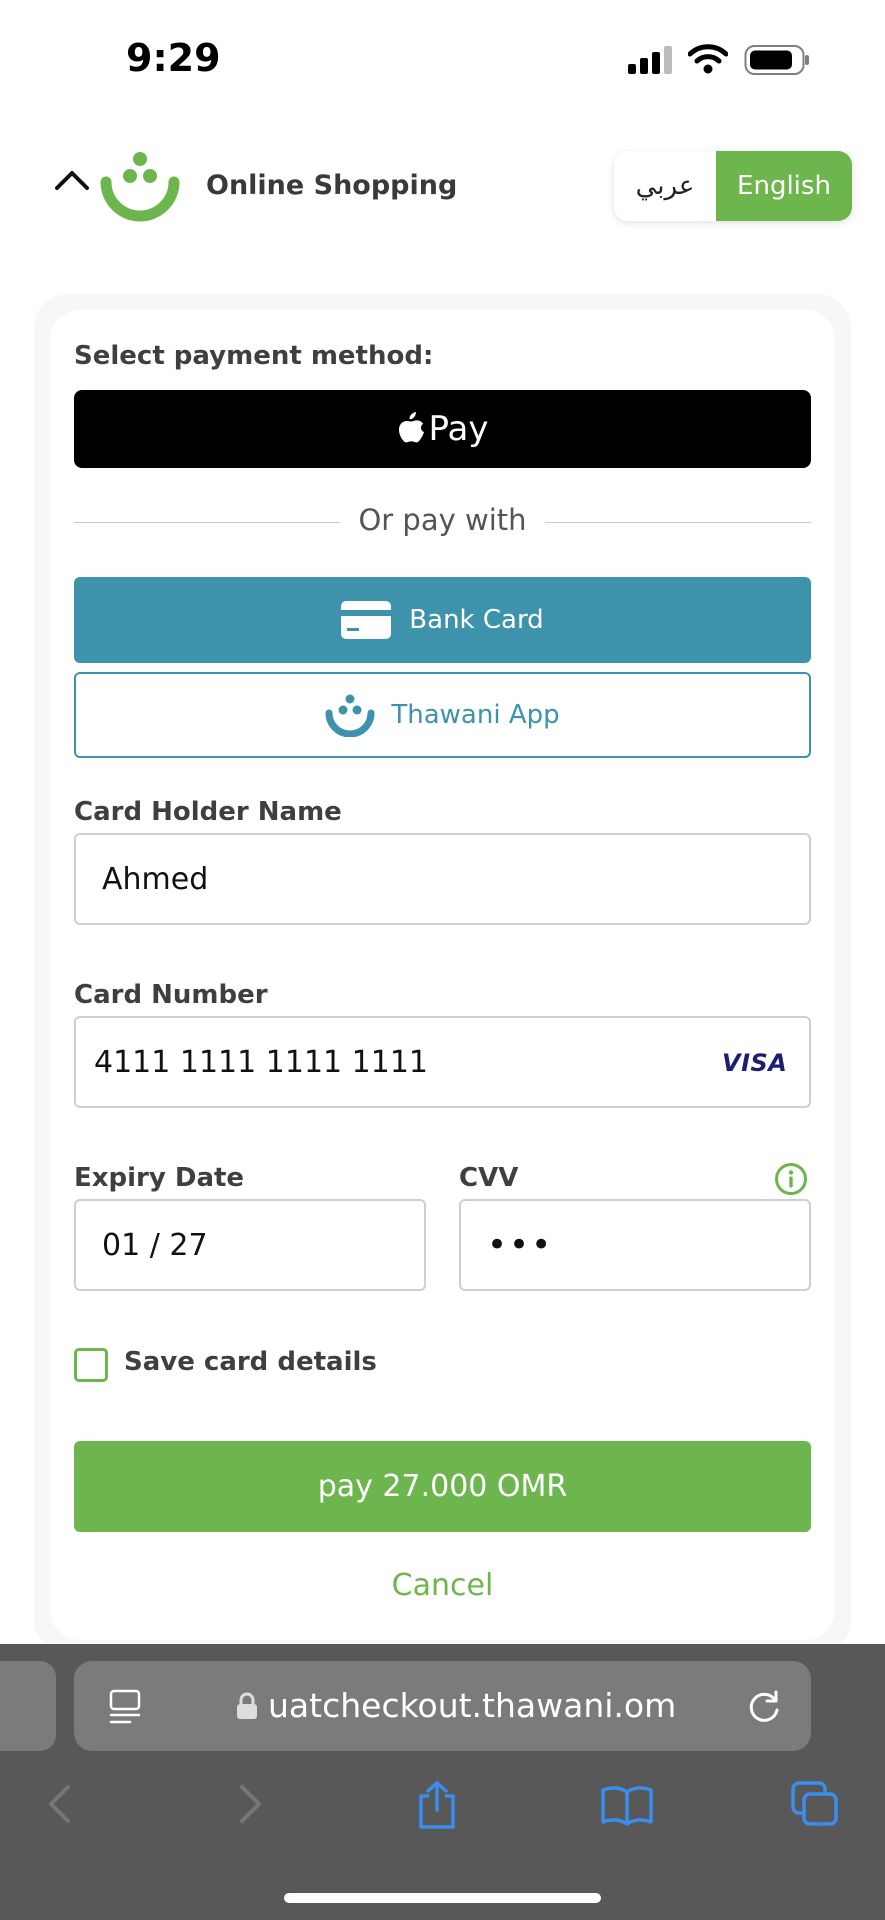 Image resolution: width=885 pixels, height=1920 pixels. Describe the element at coordinates (250, 1245) in the screenshot. I see `expiry-input: 01 / 27` at that location.